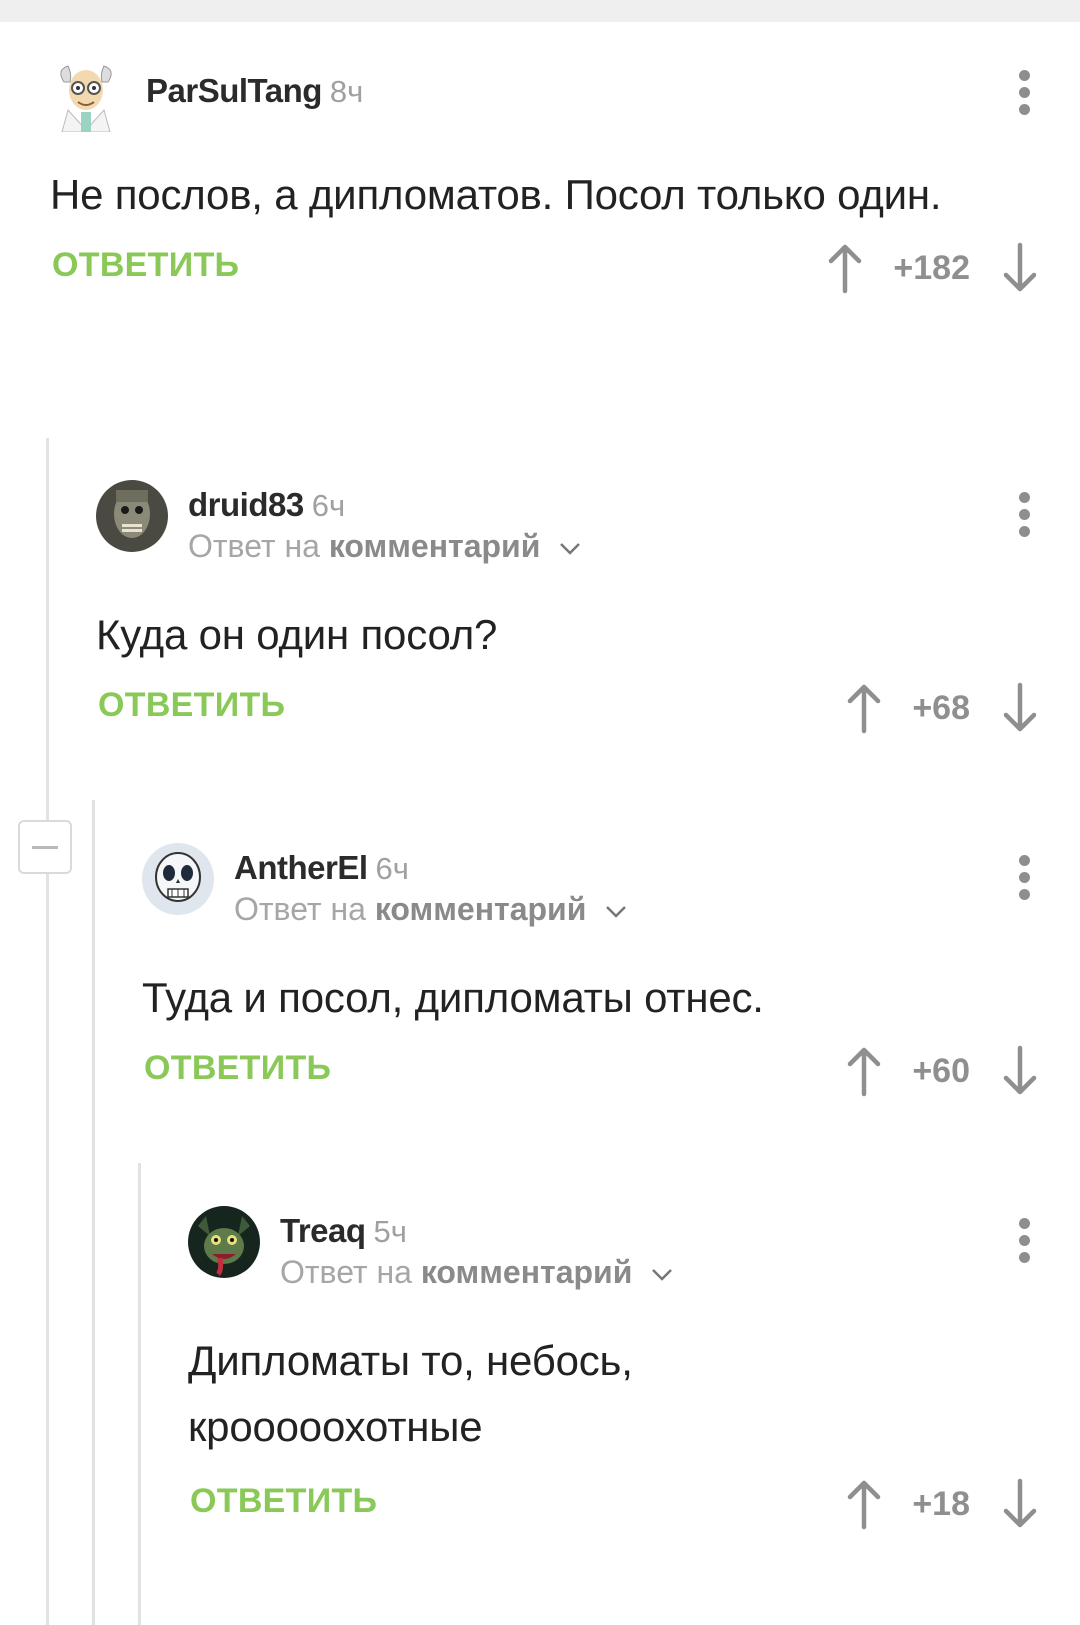 The width and height of the screenshot is (1080, 1625). I want to click on vote-score: +18, so click(941, 1503).